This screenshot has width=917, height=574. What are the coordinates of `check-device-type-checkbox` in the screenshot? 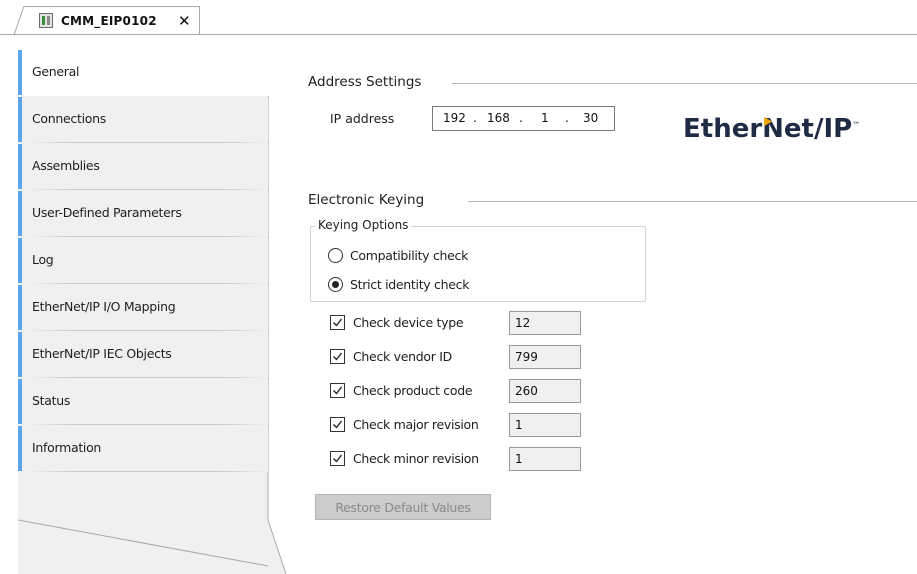 It's located at (337, 322).